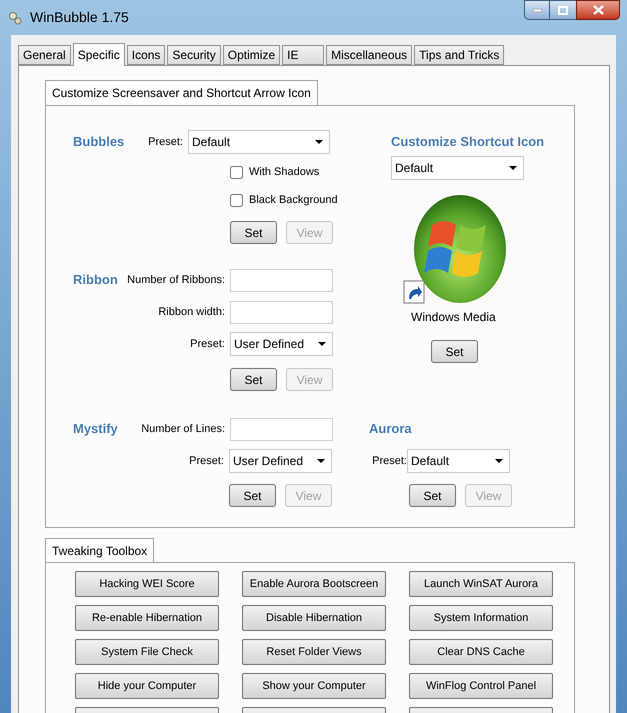 The height and width of the screenshot is (713, 627). What do you see at coordinates (314, 618) in the screenshot?
I see `toolbox-button: Disable Hibernation` at bounding box center [314, 618].